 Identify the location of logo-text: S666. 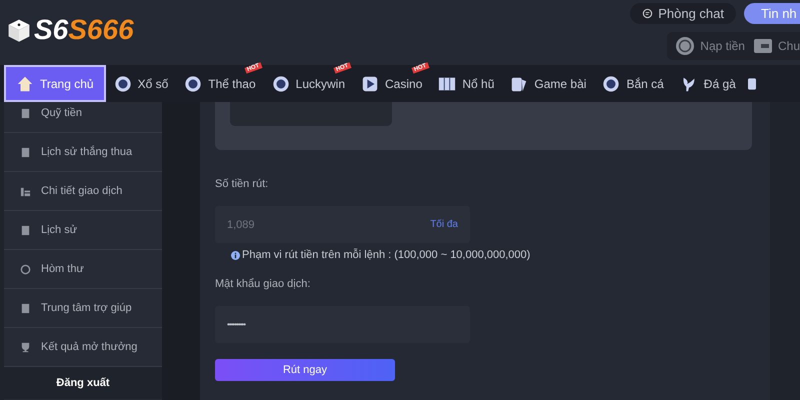
(101, 30).